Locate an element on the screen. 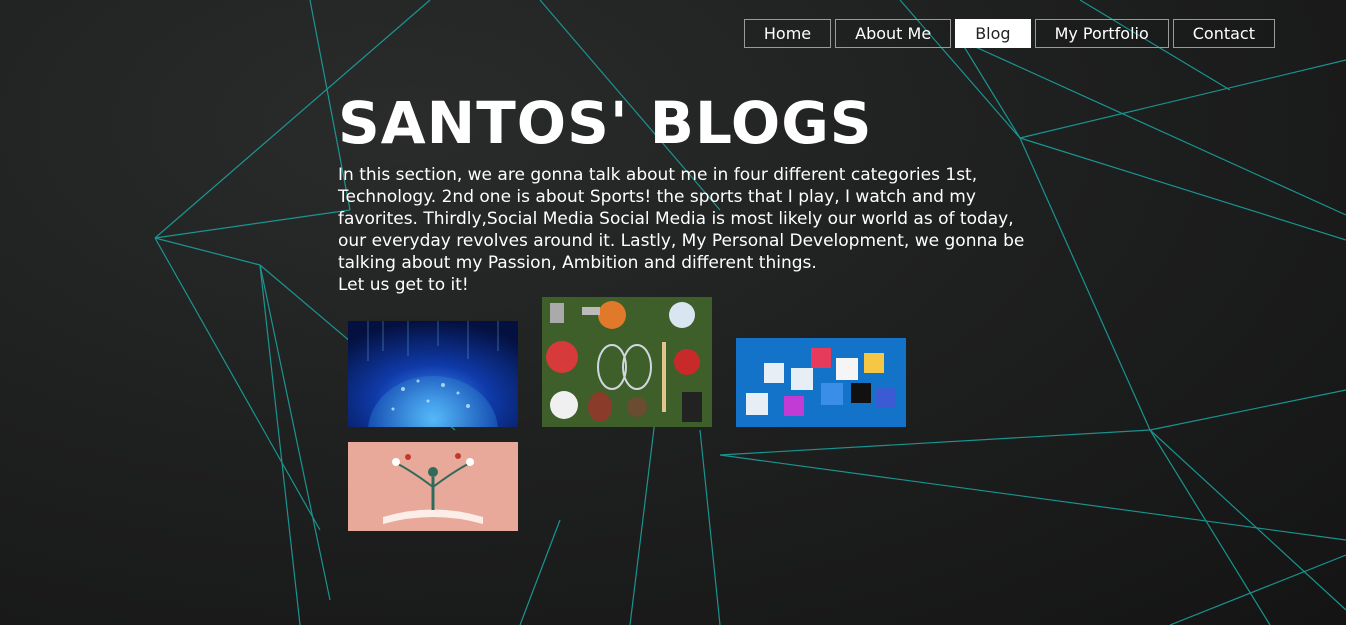 The height and width of the screenshot is (625, 1346). main-nav: Home About Me Blog My Portfolio Contact is located at coordinates (1009, 33).